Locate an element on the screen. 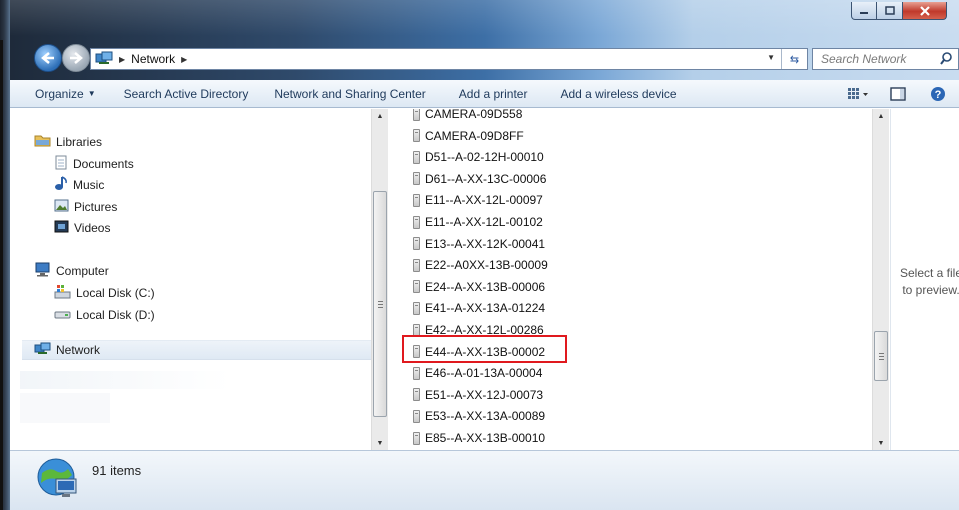  file-list-item-label: E11--A-XX-12L-00097 is located at coordinates (484, 200).